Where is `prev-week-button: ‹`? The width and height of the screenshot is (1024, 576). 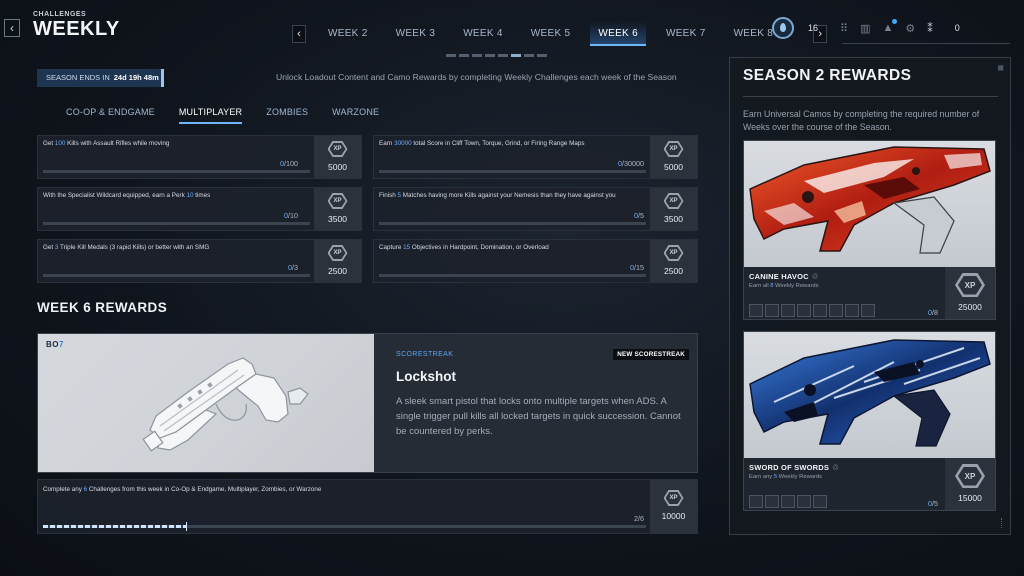
prev-week-button: ‹ is located at coordinates (299, 34).